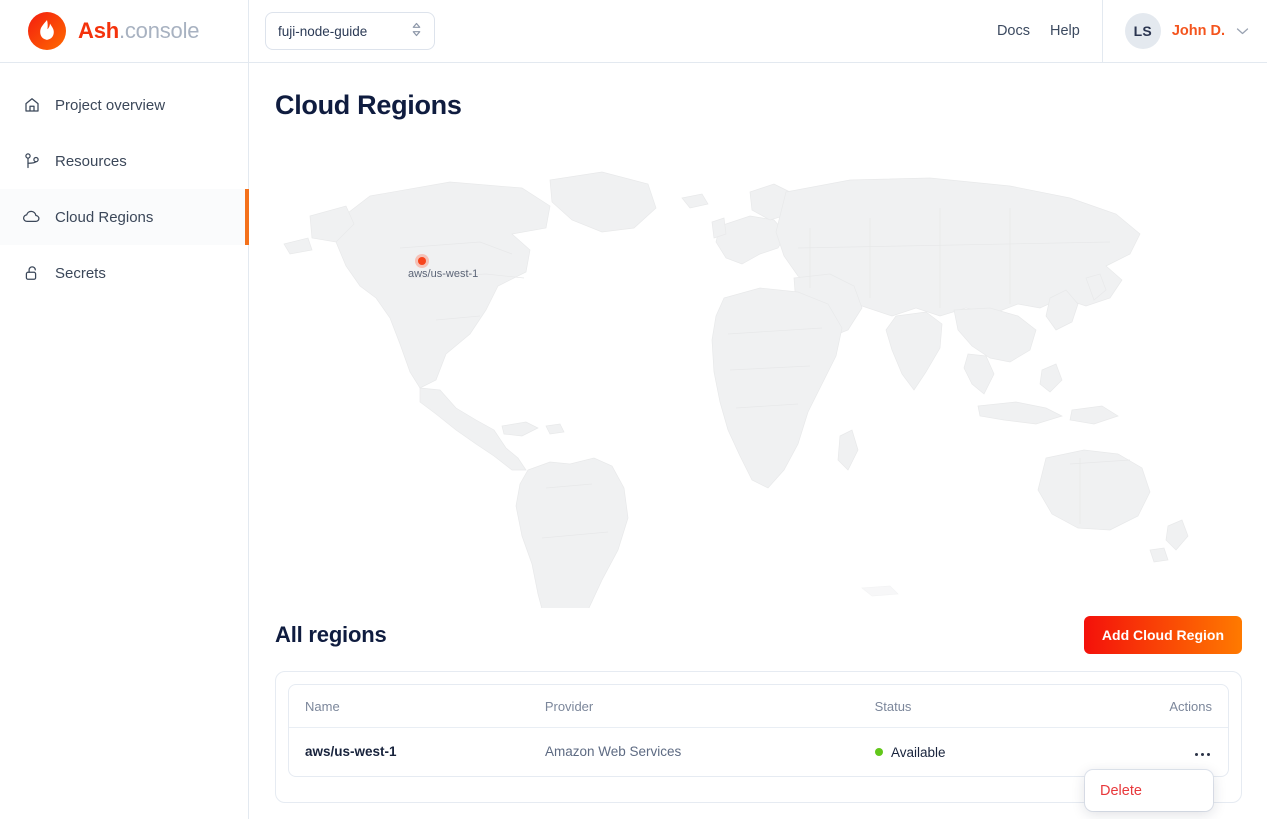 The height and width of the screenshot is (819, 1267). What do you see at coordinates (1242, 31) in the screenshot?
I see `chevron-down-icon` at bounding box center [1242, 31].